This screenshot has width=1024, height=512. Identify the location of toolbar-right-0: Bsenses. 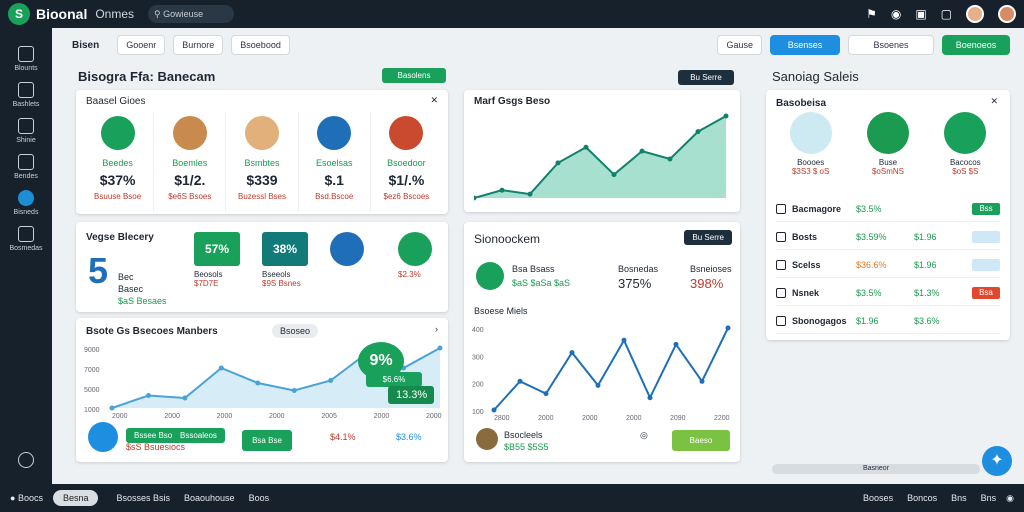
(805, 45).